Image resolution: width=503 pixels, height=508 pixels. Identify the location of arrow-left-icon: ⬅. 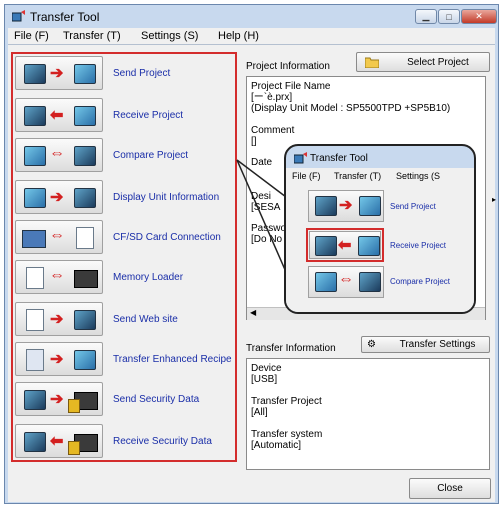
(345, 245).